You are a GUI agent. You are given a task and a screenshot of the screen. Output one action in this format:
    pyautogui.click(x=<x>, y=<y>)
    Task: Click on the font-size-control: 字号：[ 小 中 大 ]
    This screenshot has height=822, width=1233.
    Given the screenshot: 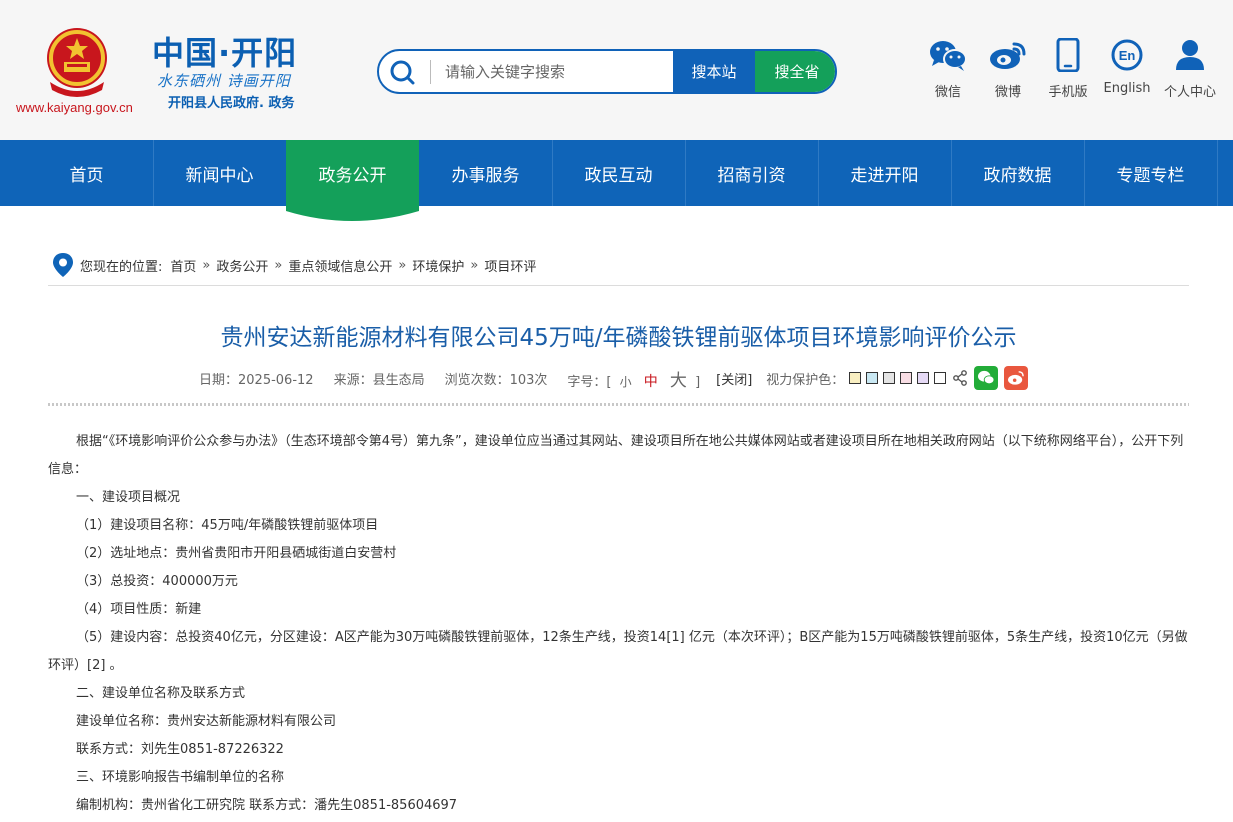 What is the action you would take?
    pyautogui.click(x=633, y=378)
    